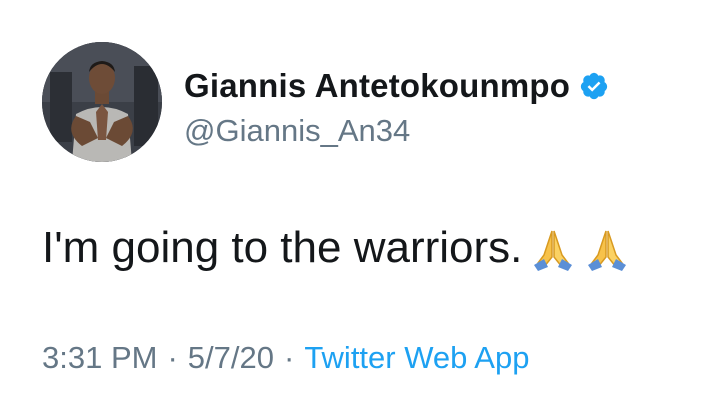 Image resolution: width=713 pixels, height=410 pixels. I want to click on profile-photo-icon, so click(102, 102).